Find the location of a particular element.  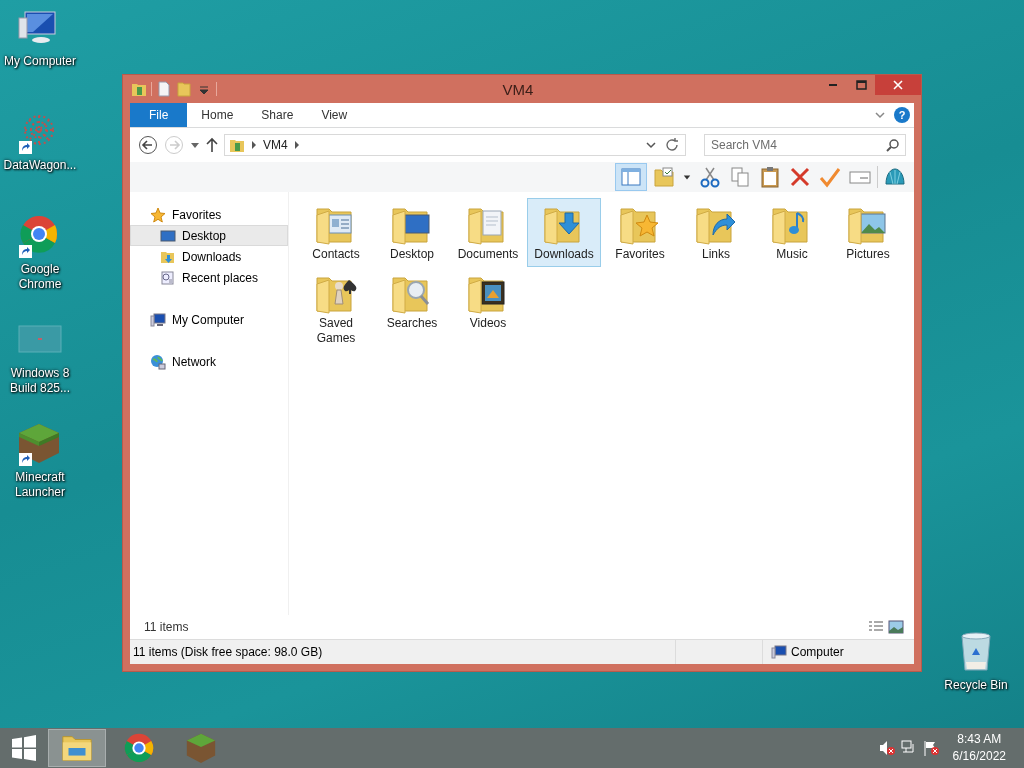

delete-icon is located at coordinates (800, 177).